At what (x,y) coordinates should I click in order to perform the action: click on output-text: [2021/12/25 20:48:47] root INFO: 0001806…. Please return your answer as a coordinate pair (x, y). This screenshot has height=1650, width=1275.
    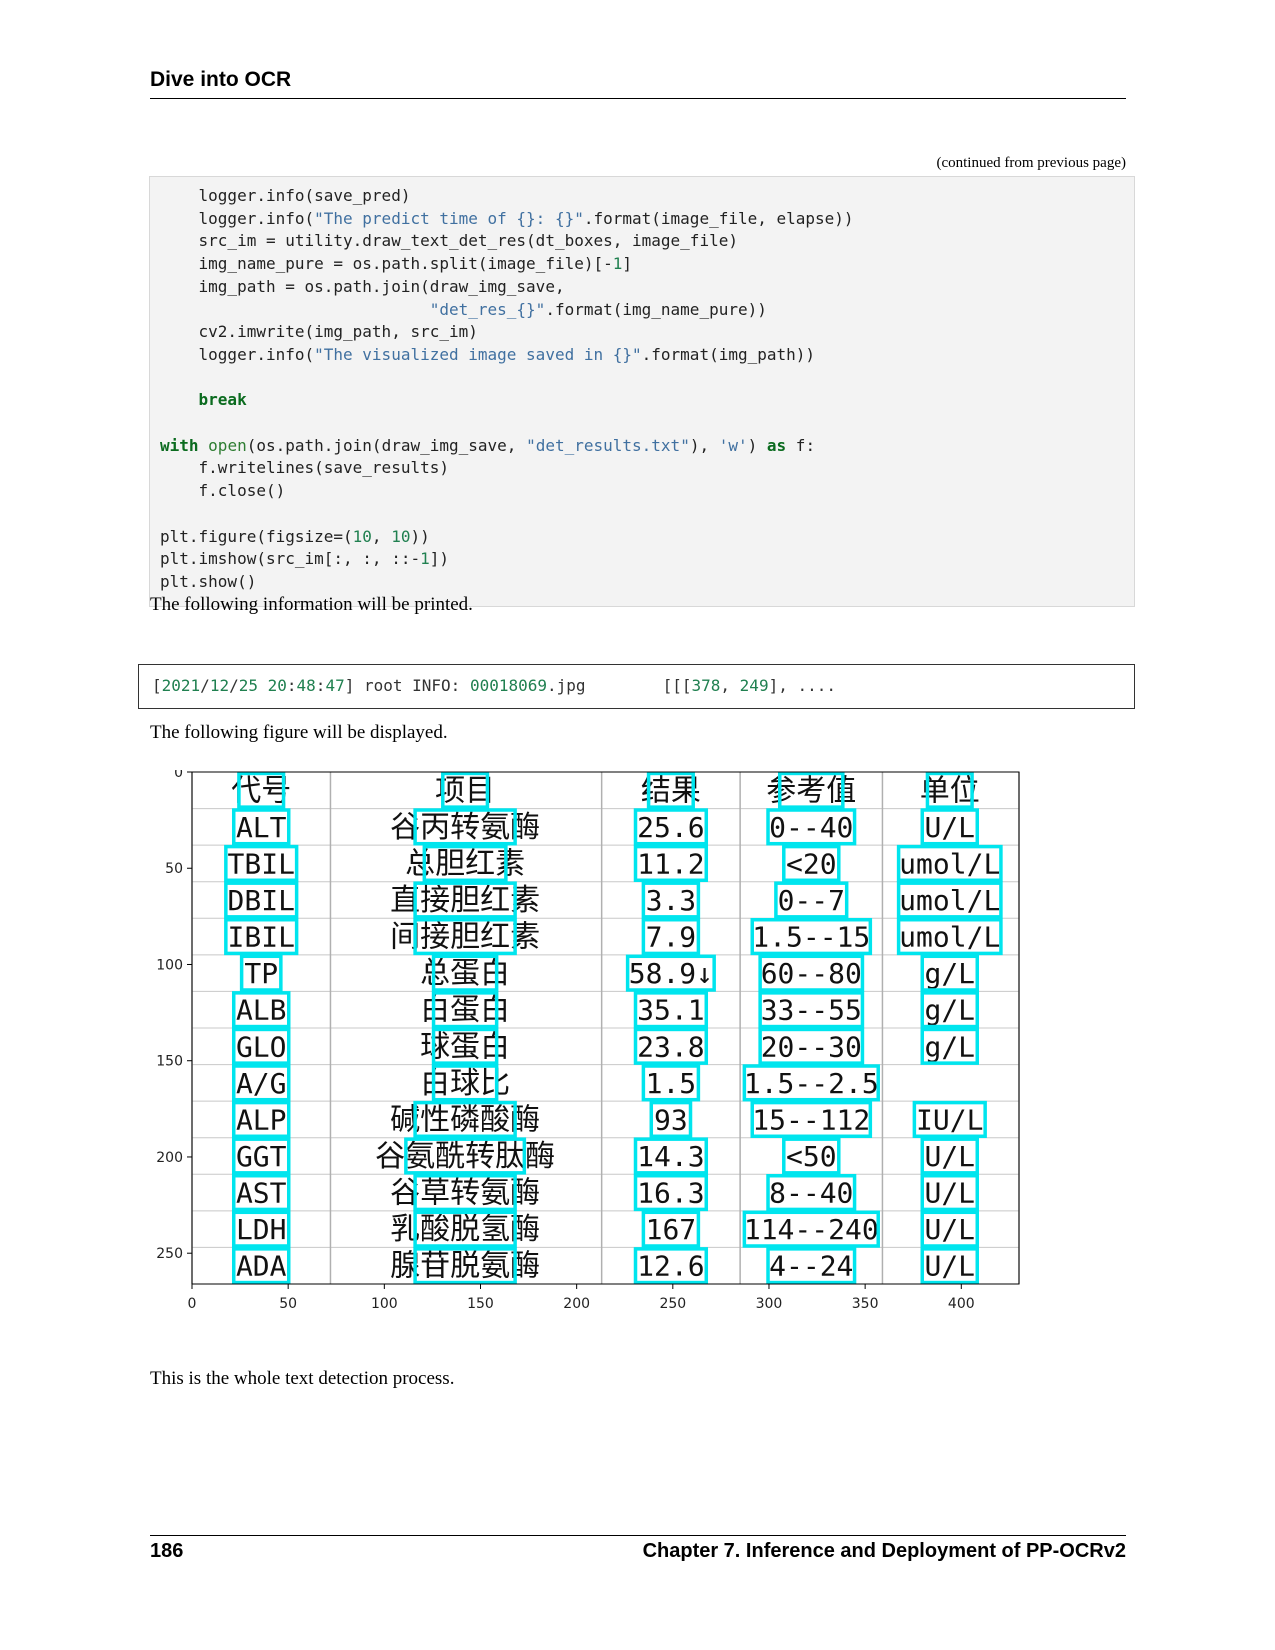
    Looking at the image, I should click on (494, 685).